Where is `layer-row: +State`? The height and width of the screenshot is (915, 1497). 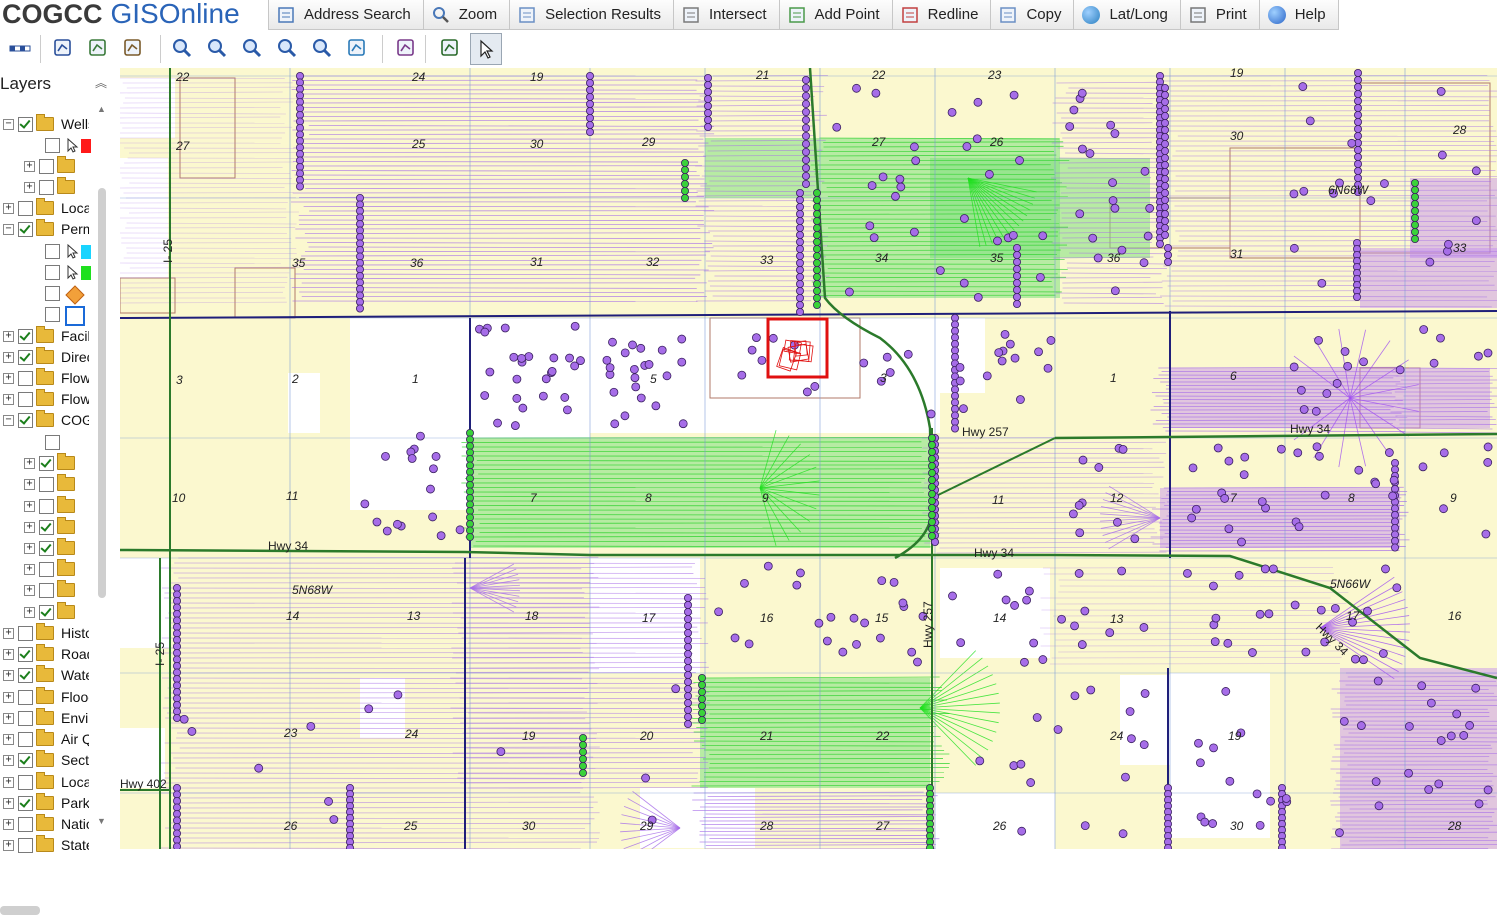
layer-row: +State is located at coordinates (46, 845).